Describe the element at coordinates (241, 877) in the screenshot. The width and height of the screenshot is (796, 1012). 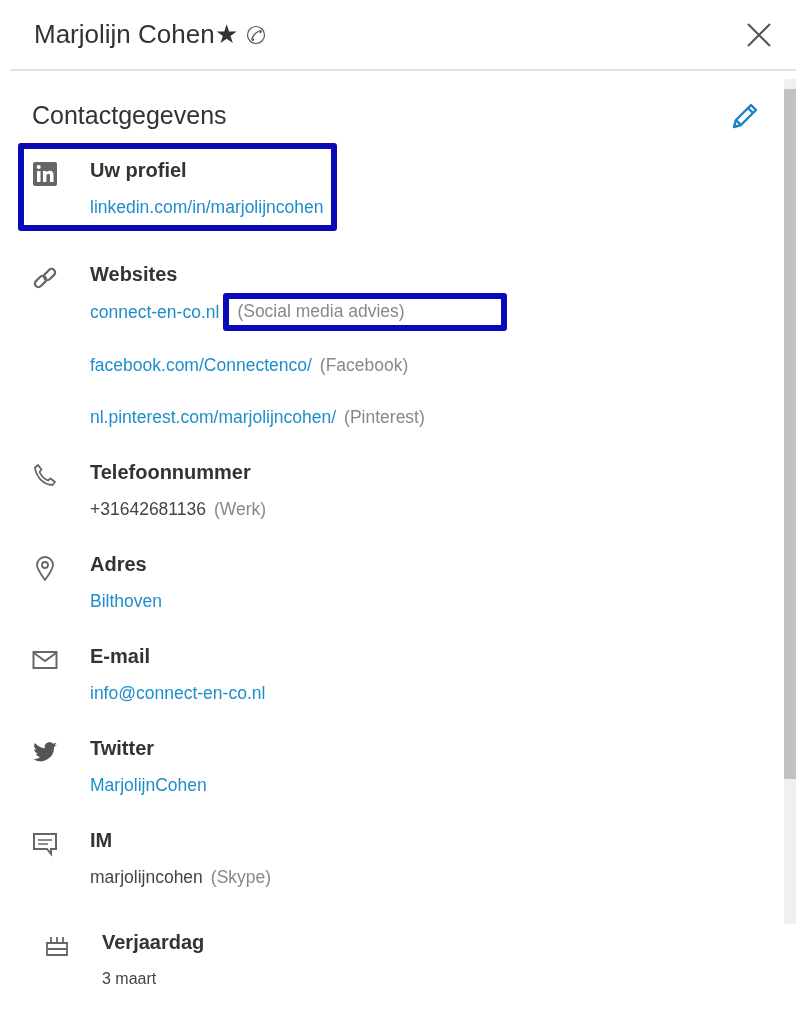
I see `value-type-label: (Skype)` at that location.